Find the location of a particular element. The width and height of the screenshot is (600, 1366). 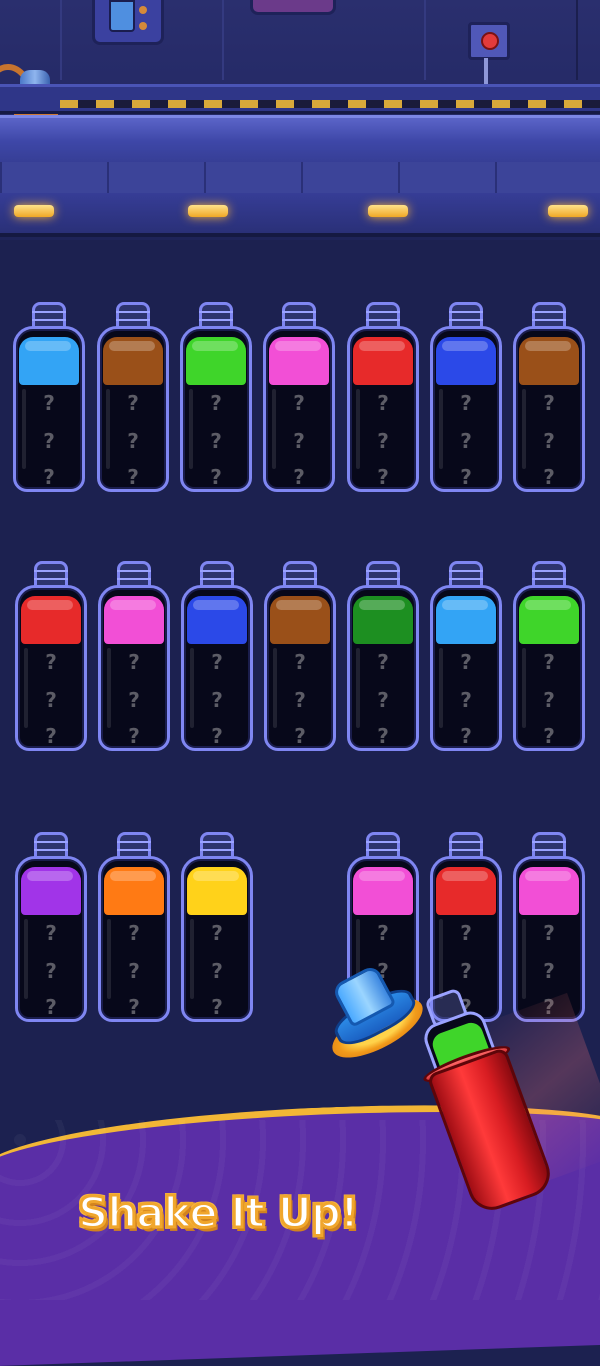

lamp-strip is located at coordinates (300, 215).